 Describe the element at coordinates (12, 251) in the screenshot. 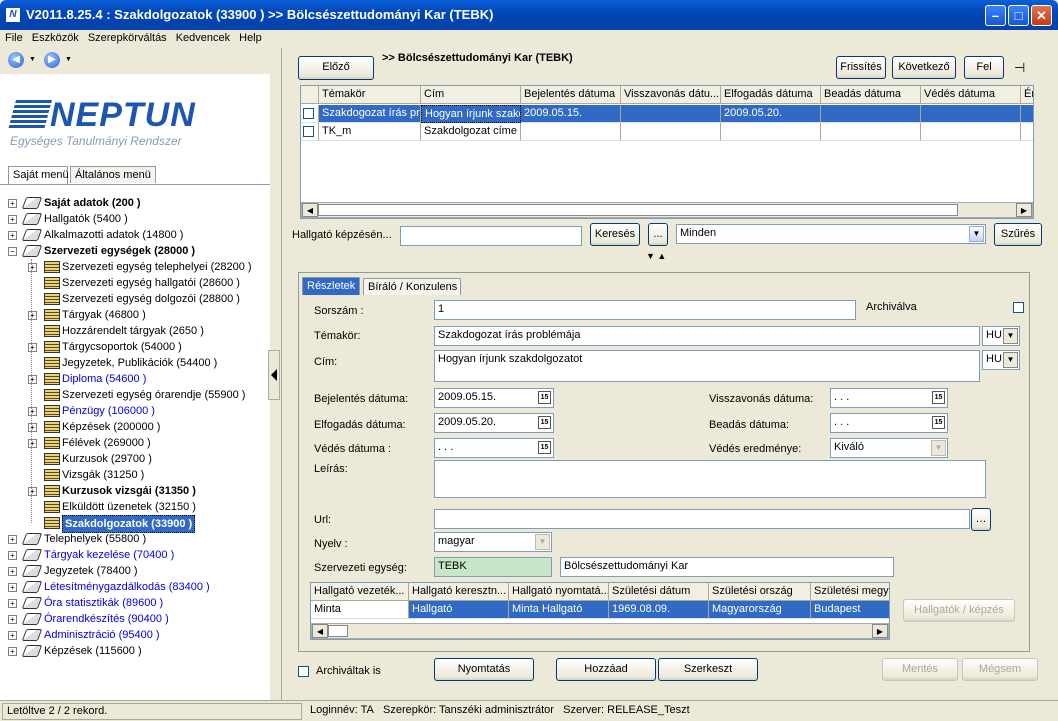

I see `collapse-icon: −` at that location.